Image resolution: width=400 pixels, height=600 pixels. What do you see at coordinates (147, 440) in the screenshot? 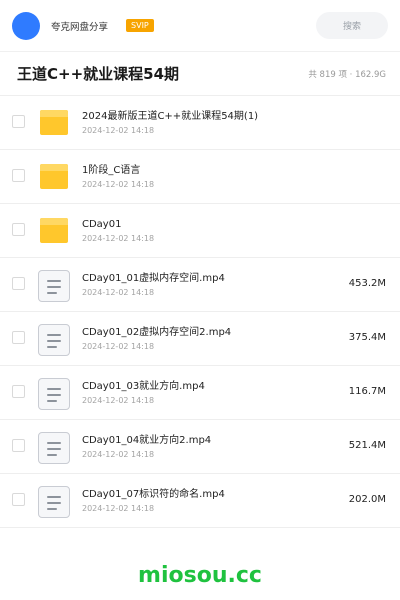
I see `item-name: CDay01_04就业方向2.mp4` at bounding box center [147, 440].